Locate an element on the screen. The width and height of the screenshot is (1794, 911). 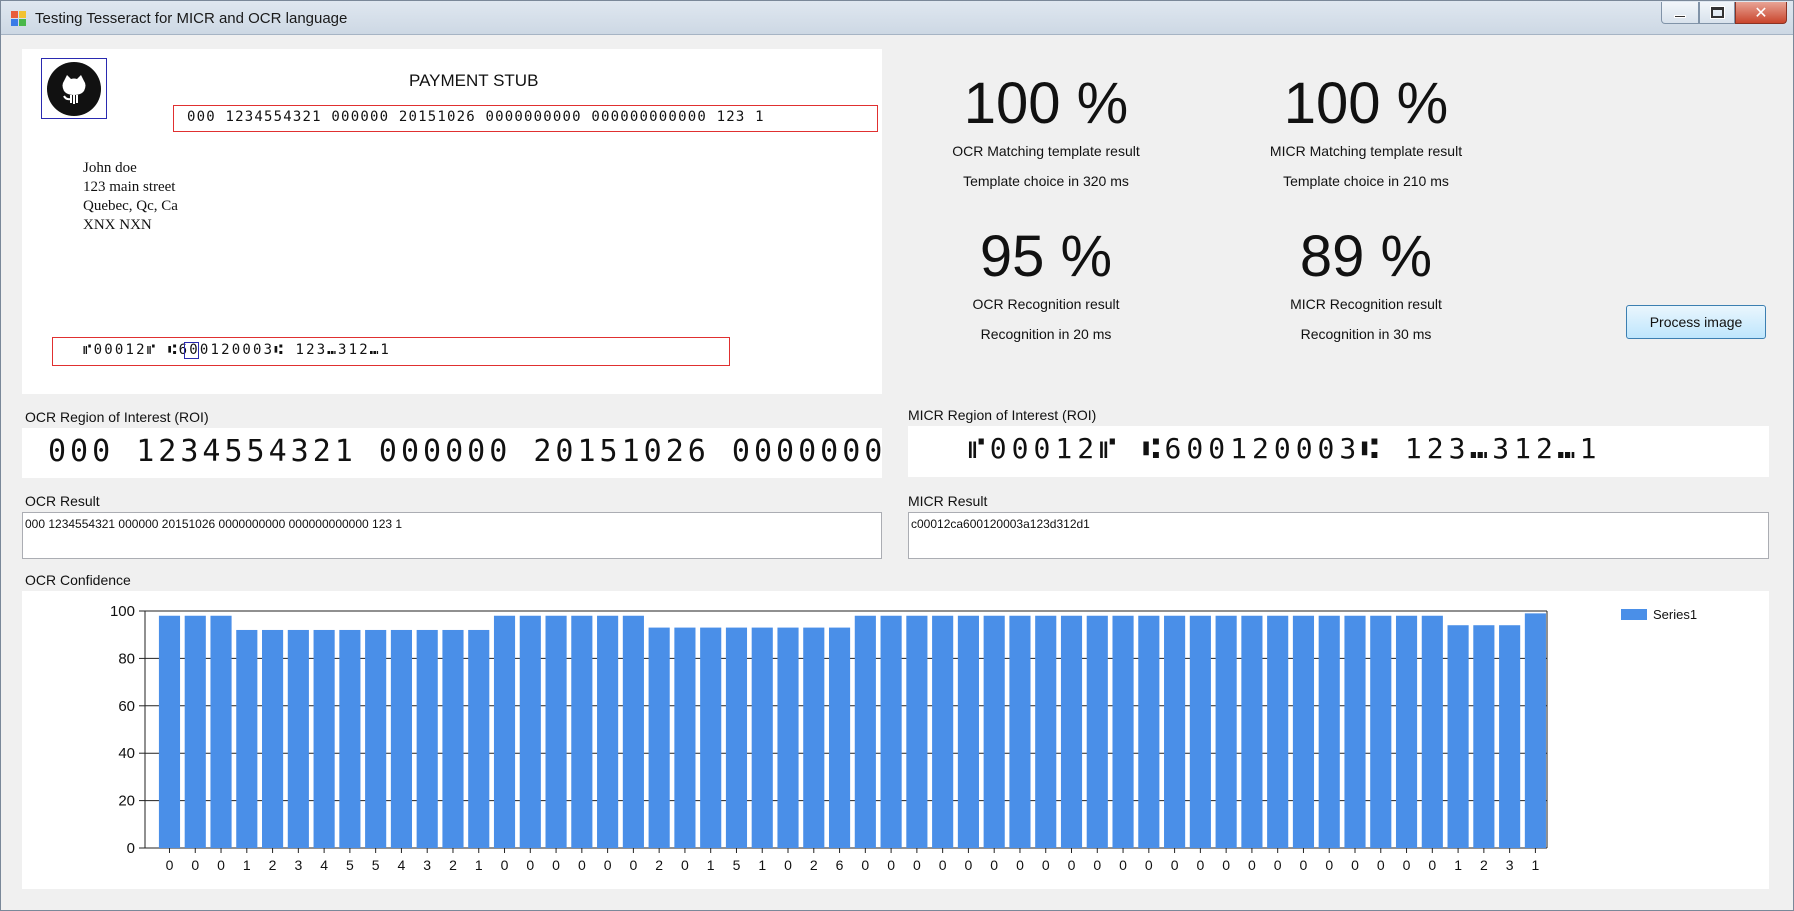
micr-match-time: Template choice in 210 ms is located at coordinates (1366, 181).